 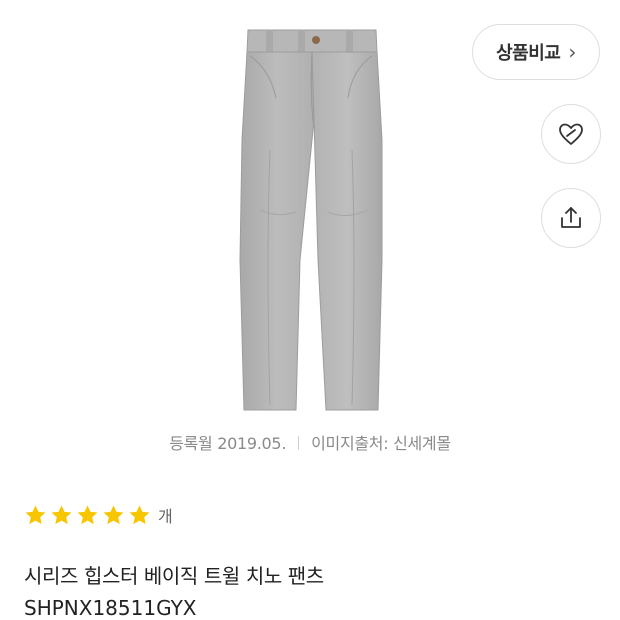 I want to click on registered-date: 등록월 2019.05., so click(x=228, y=443).